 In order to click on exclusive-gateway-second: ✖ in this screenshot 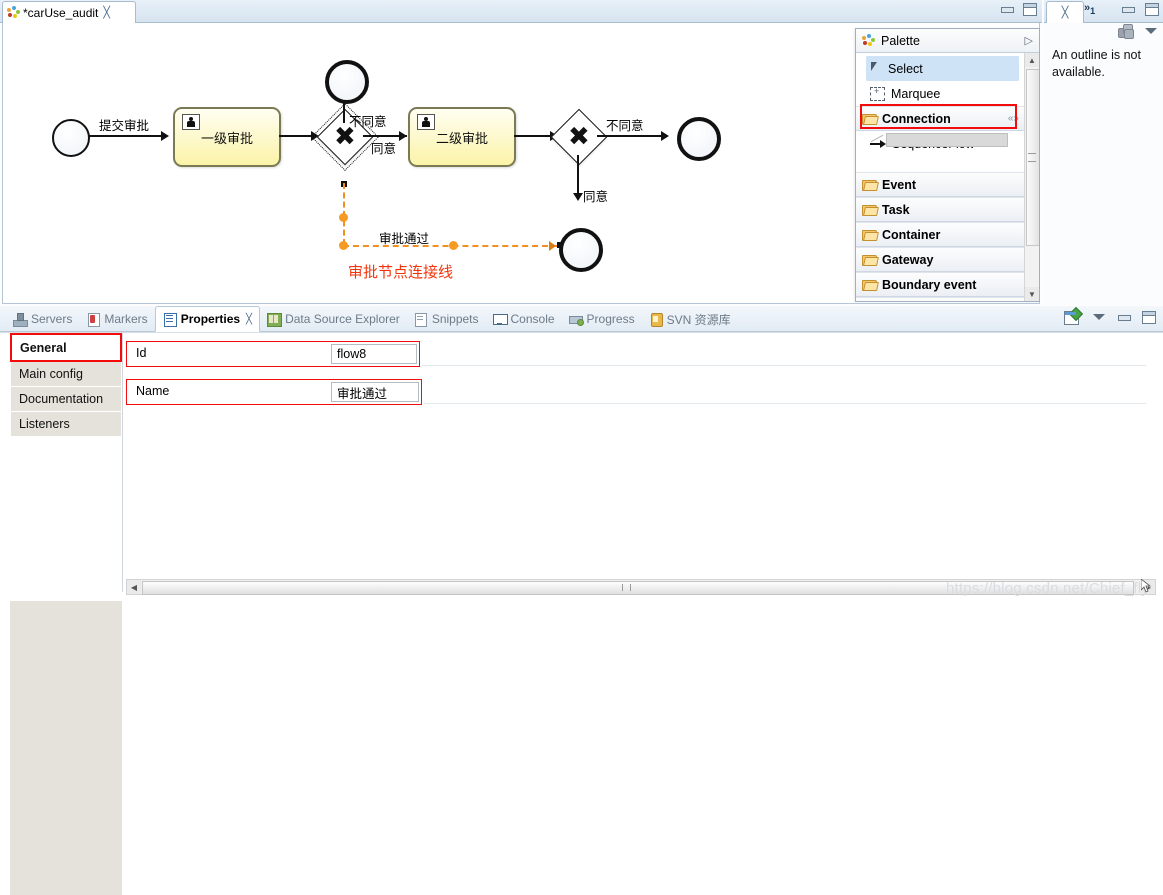, I will do `click(579, 137)`.